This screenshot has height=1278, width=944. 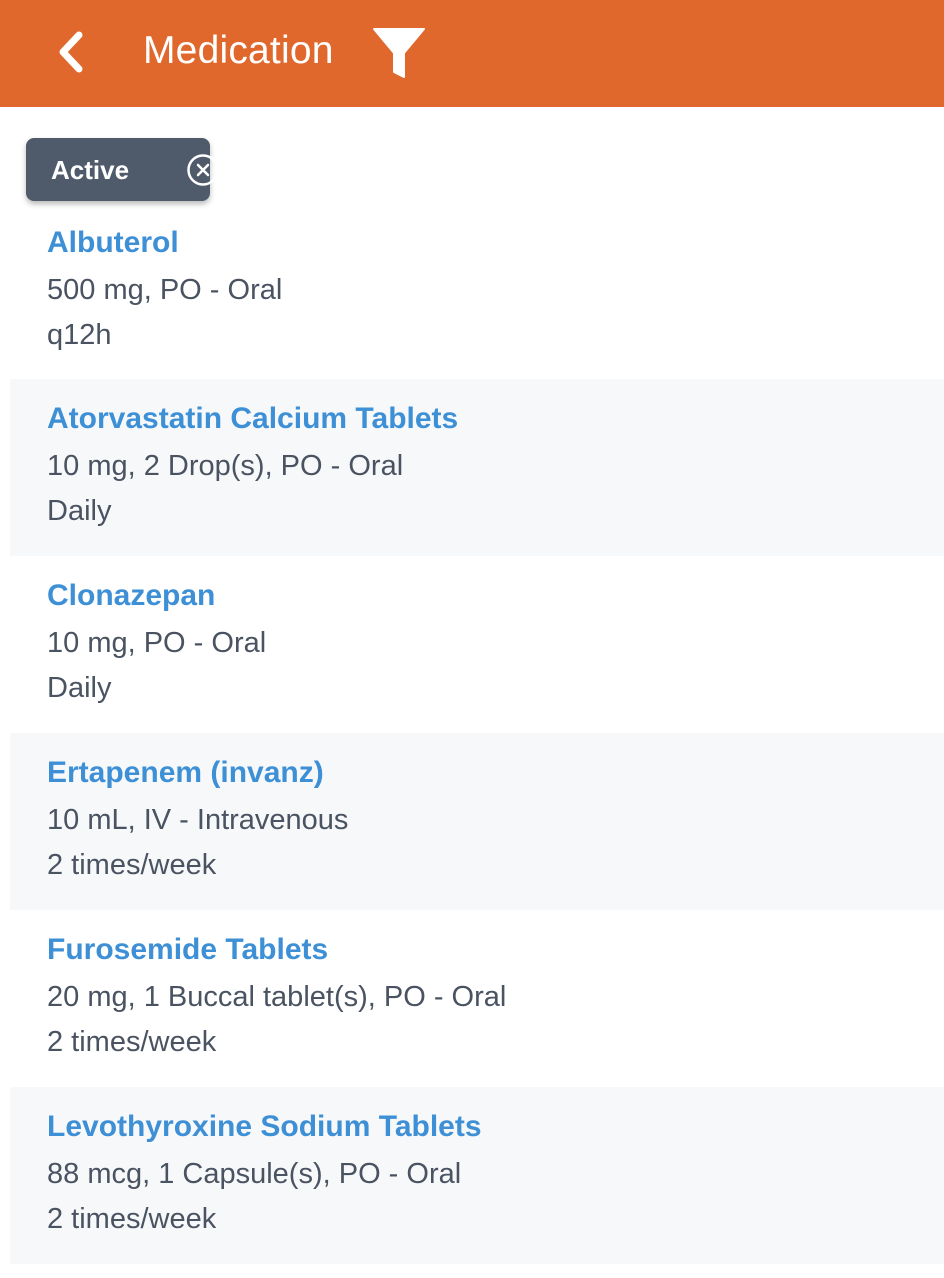 What do you see at coordinates (185, 773) in the screenshot?
I see `medication-name: Ertapenem (invanz)` at bounding box center [185, 773].